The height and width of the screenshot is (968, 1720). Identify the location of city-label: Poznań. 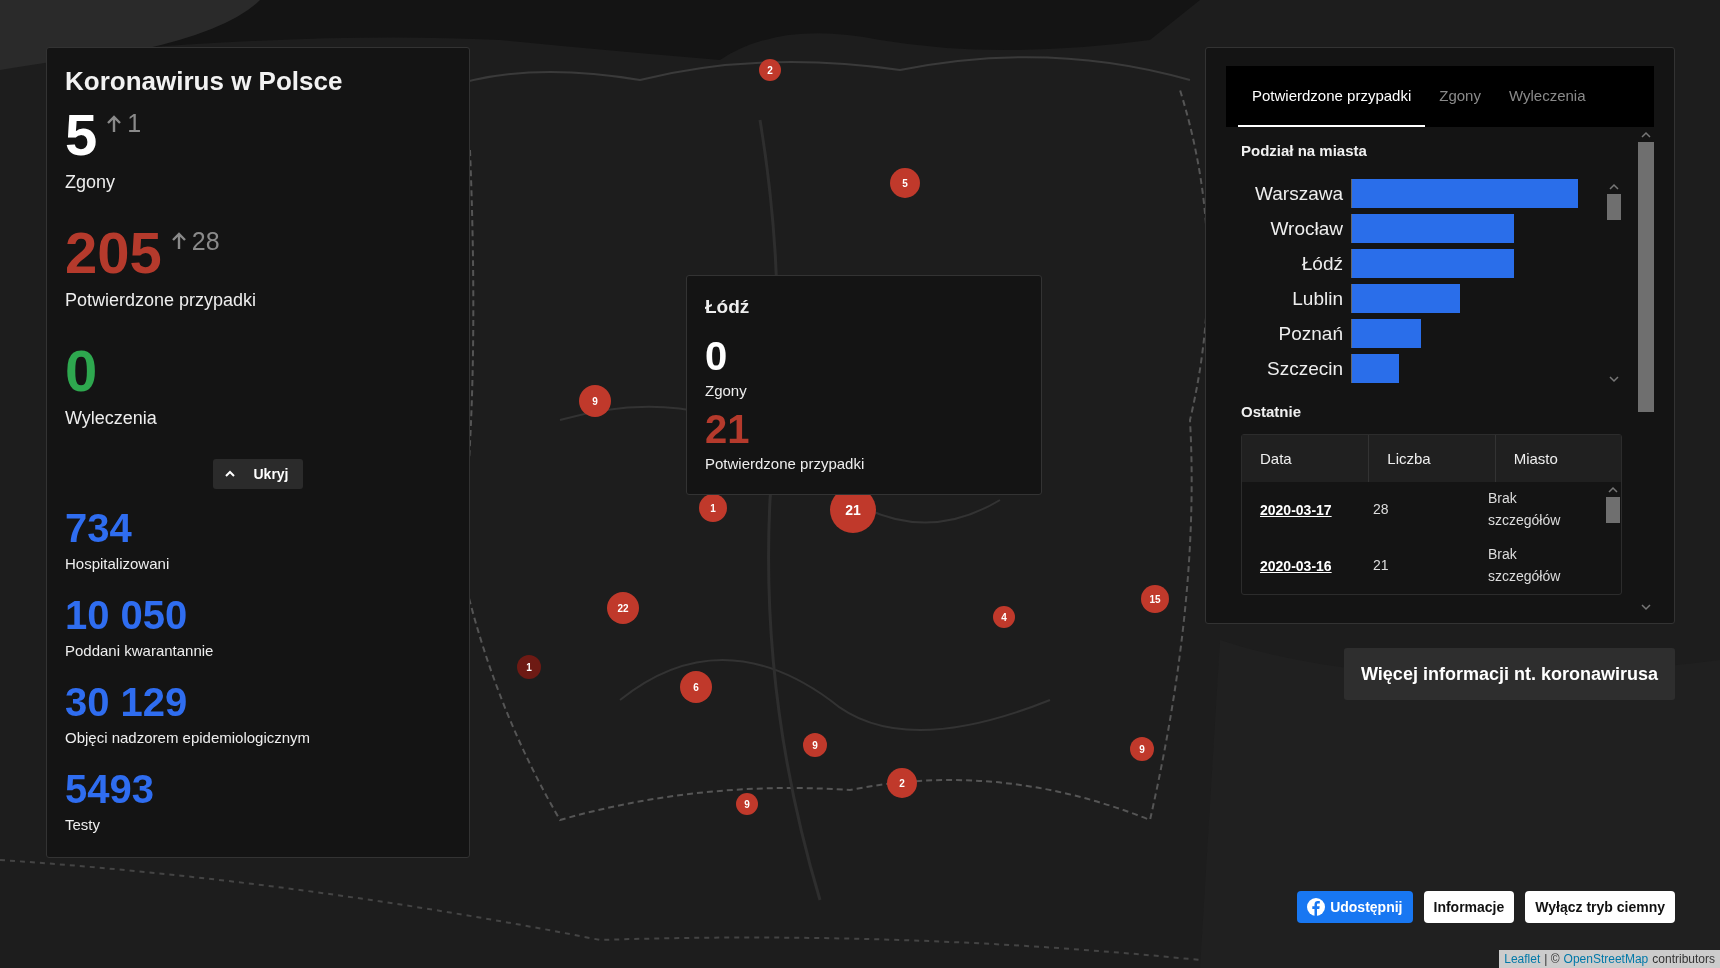
(1310, 333).